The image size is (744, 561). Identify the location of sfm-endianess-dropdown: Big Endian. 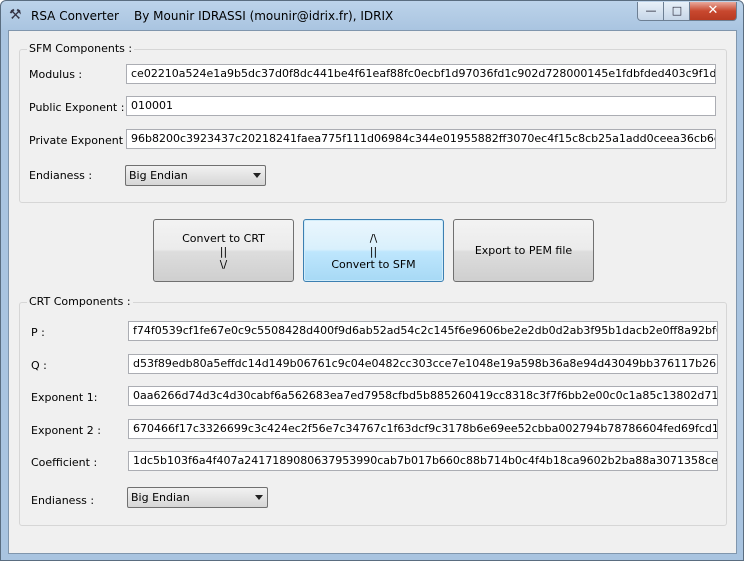
(195, 175).